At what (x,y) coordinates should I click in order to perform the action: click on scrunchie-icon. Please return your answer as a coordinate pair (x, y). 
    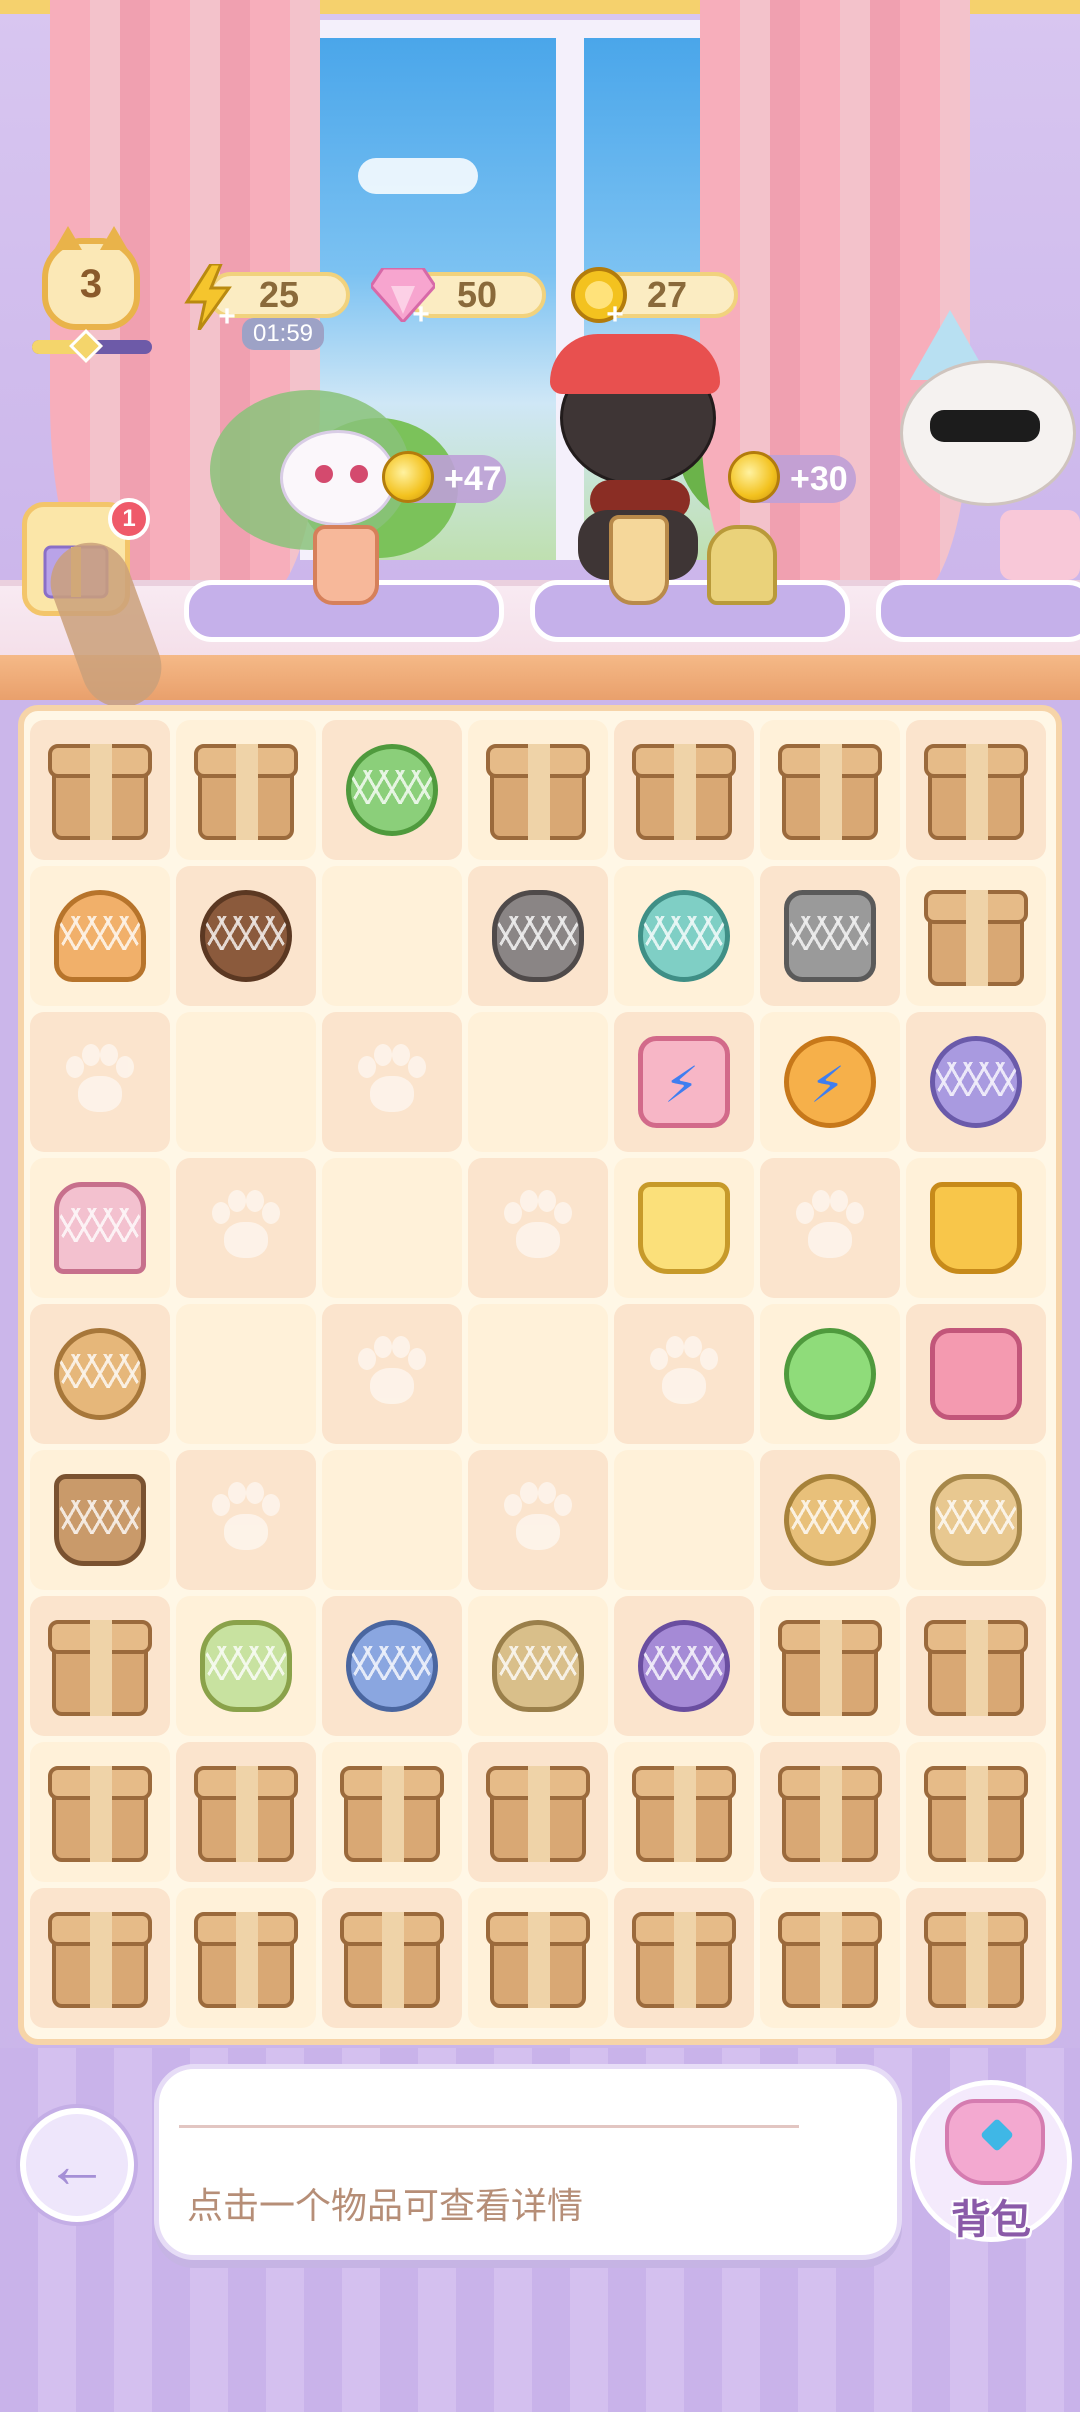
    Looking at the image, I should click on (392, 1666).